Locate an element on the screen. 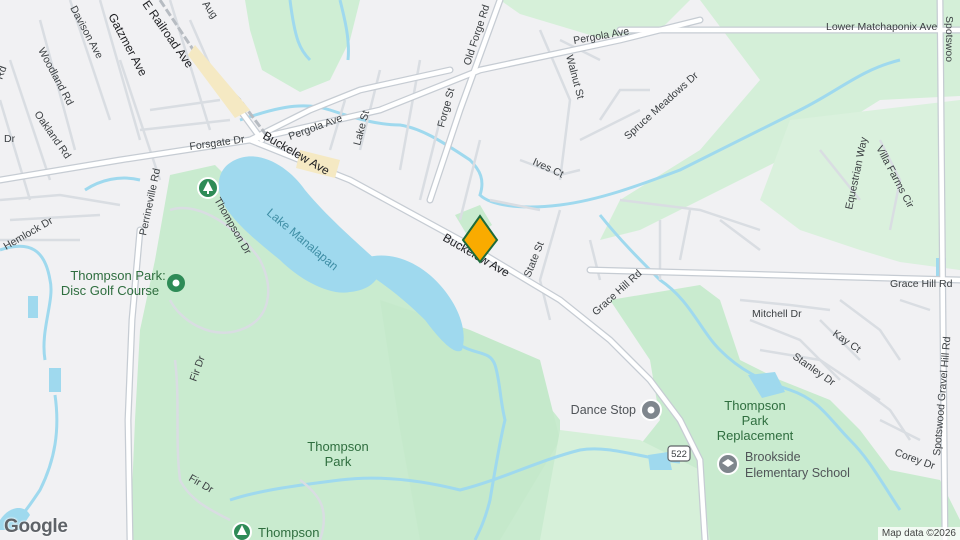 The image size is (960, 540). road-label-dr-left: Dr is located at coordinates (10, 139).